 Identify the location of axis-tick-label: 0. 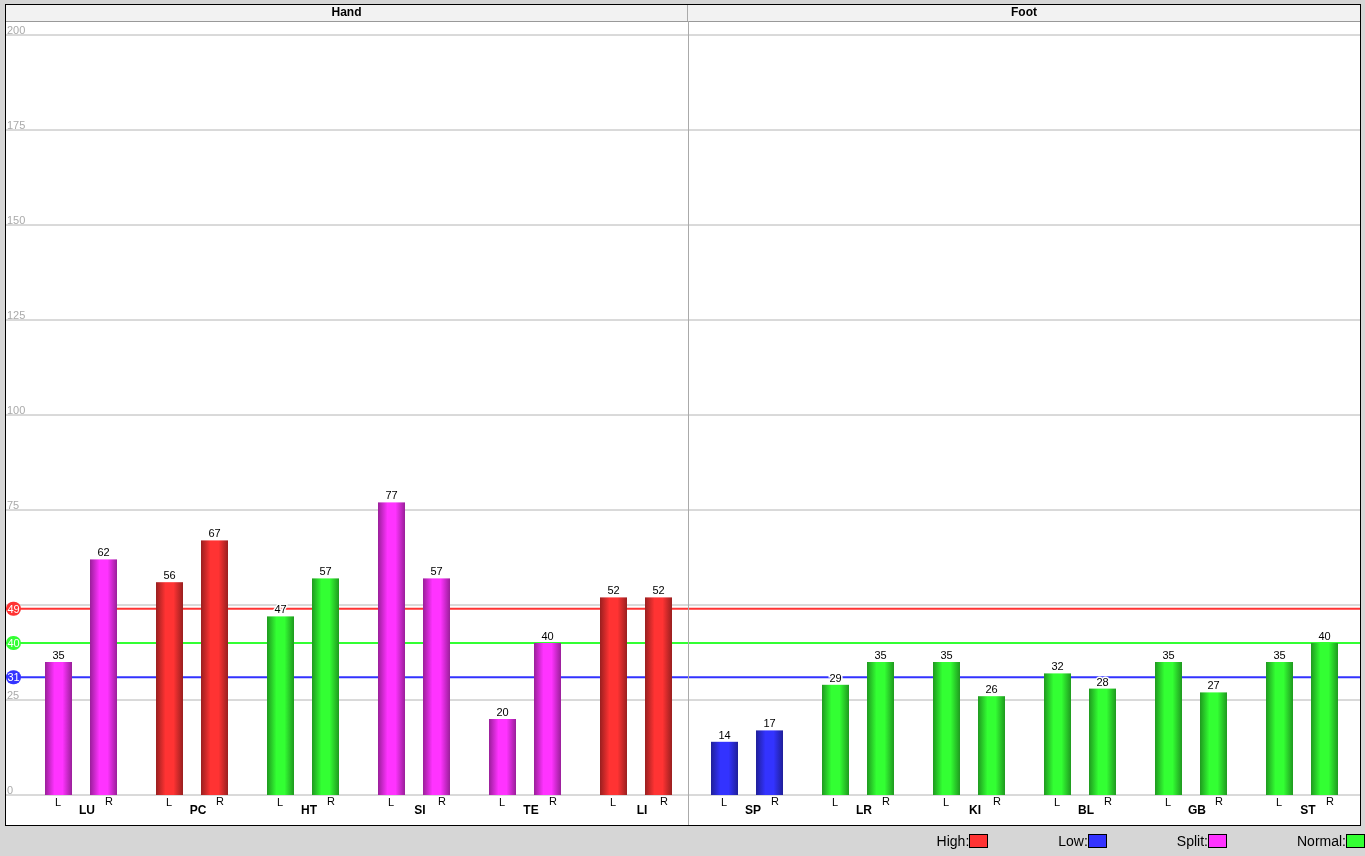
(10, 790).